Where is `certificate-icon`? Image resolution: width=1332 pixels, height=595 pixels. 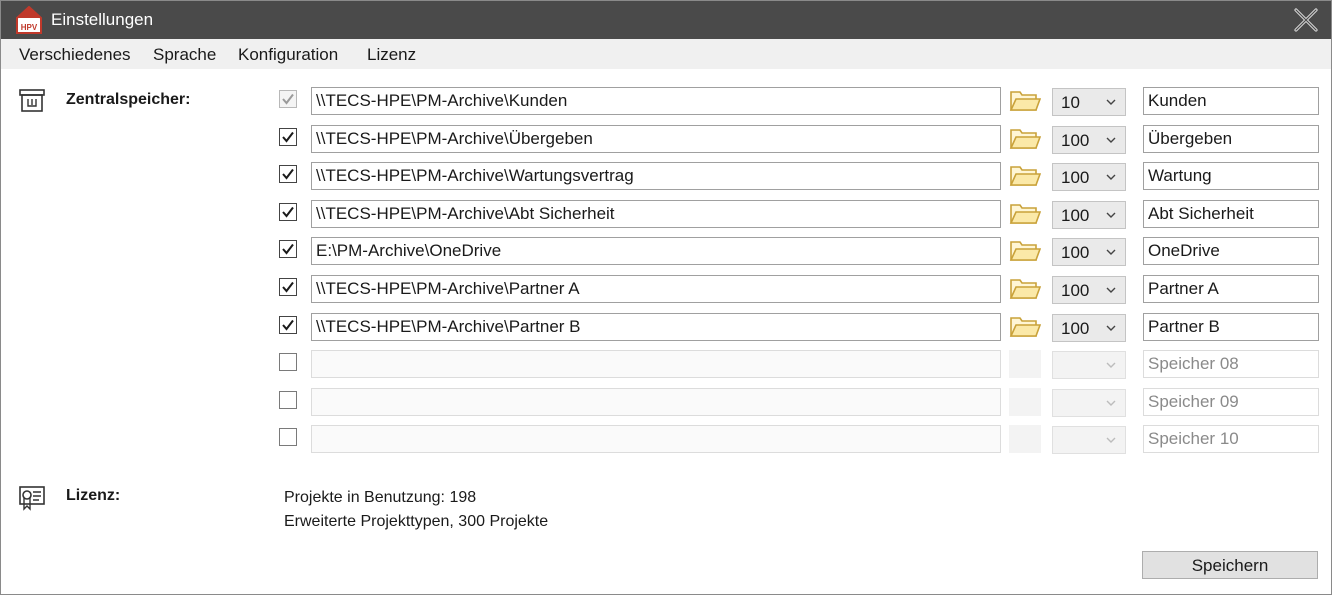 certificate-icon is located at coordinates (32, 498).